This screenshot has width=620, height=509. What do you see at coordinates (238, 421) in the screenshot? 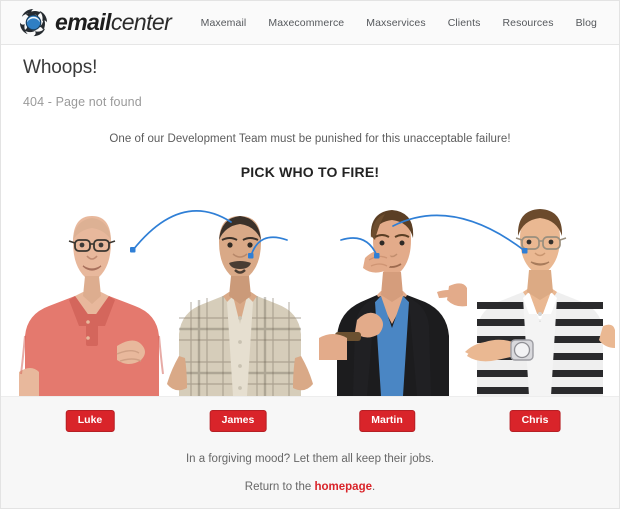
I see `name-button-james: James` at bounding box center [238, 421].